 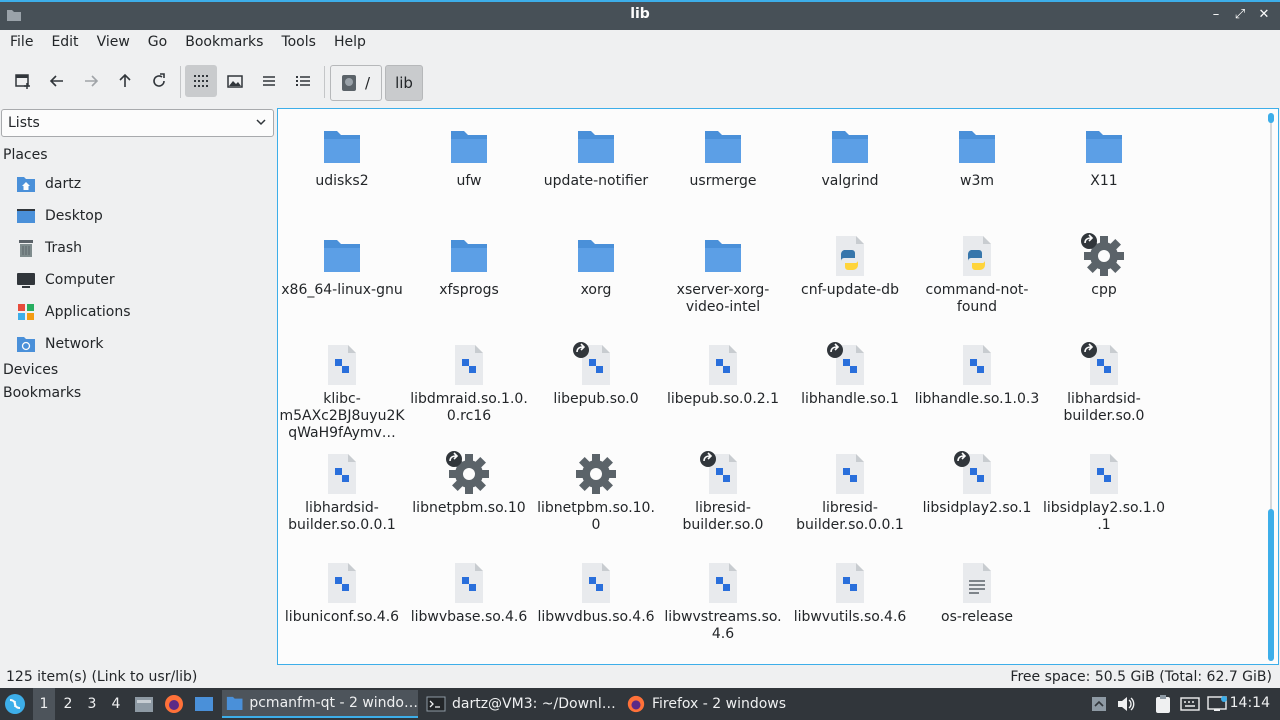 What do you see at coordinates (850, 265) in the screenshot?
I see `file-item: cnf-update-db` at bounding box center [850, 265].